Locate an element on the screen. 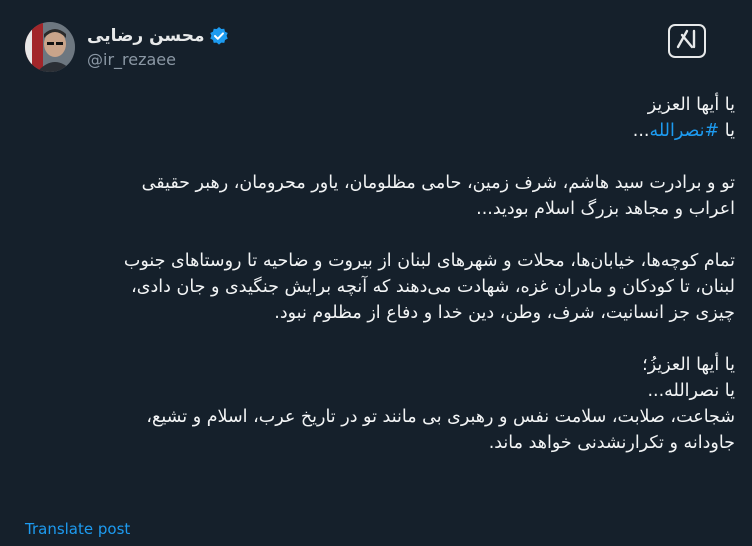  post-line: یا أیها العزیزُ؛ is located at coordinates (688, 365).